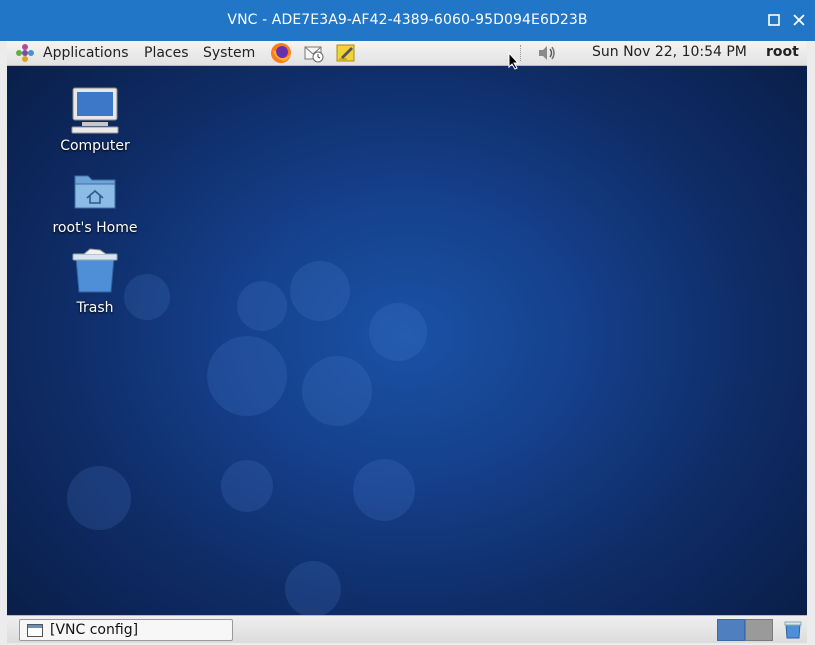 This screenshot has height=645, width=815. What do you see at coordinates (86, 53) in the screenshot?
I see `applications-label: Applications` at bounding box center [86, 53].